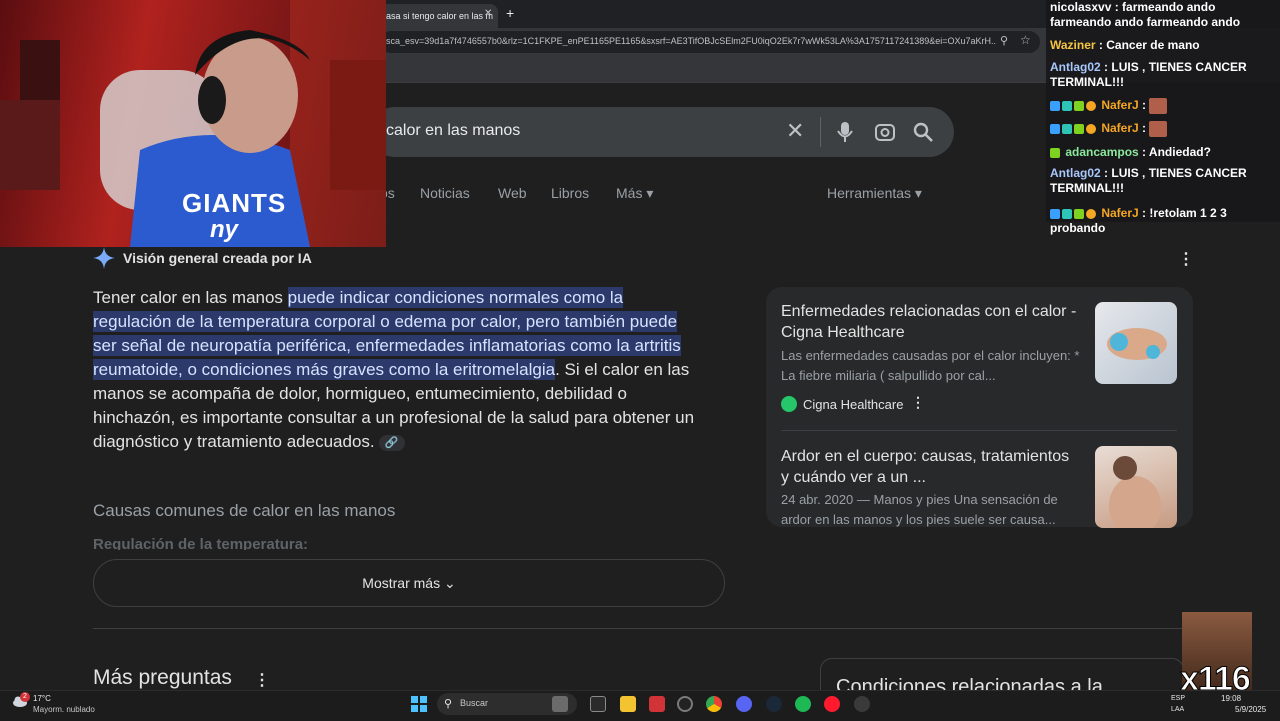 This screenshot has height=721, width=1280. Describe the element at coordinates (795, 131) in the screenshot. I see `clear-icon: ✕` at that location.